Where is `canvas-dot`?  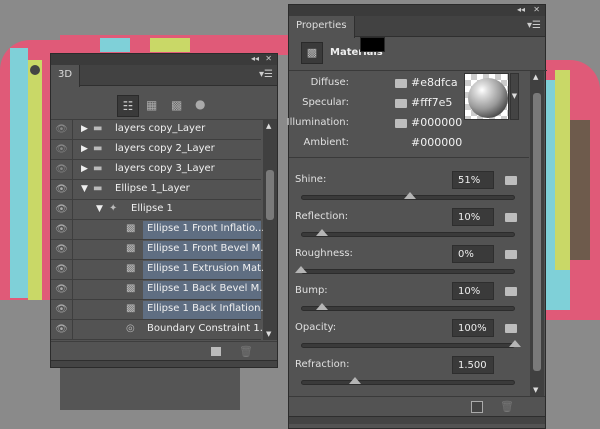
canvas-dot is located at coordinates (35, 70).